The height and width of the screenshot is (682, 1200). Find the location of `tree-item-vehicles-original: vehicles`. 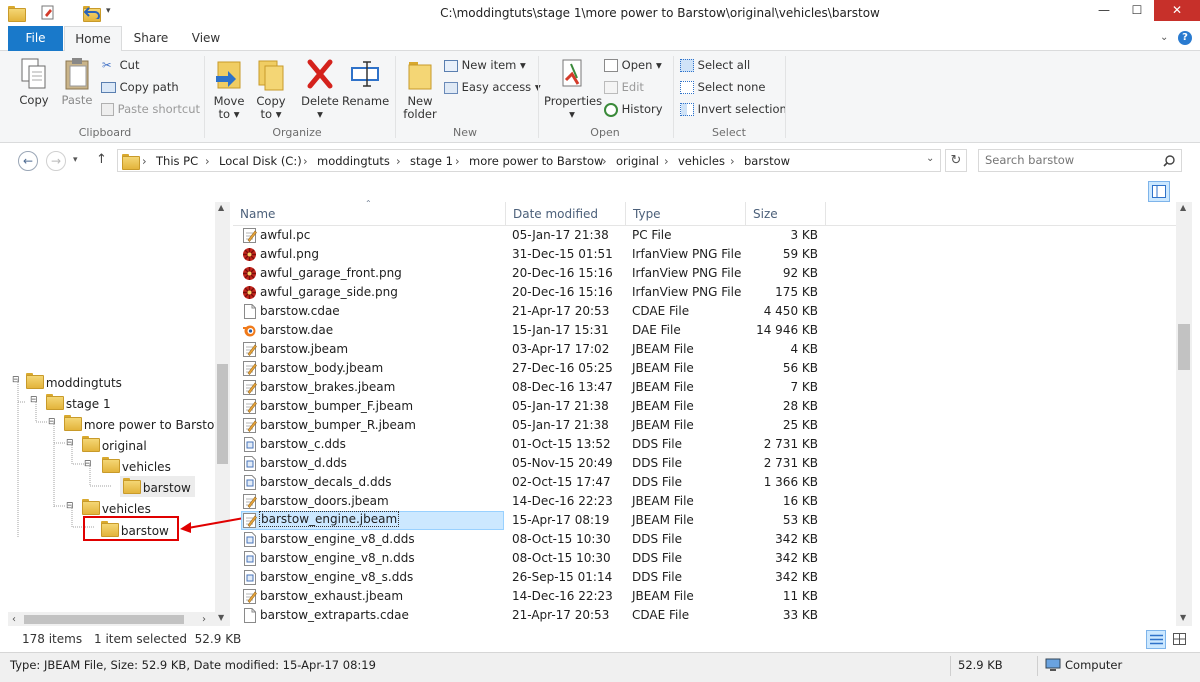

tree-item-vehicles-original: vehicles is located at coordinates (136, 465).